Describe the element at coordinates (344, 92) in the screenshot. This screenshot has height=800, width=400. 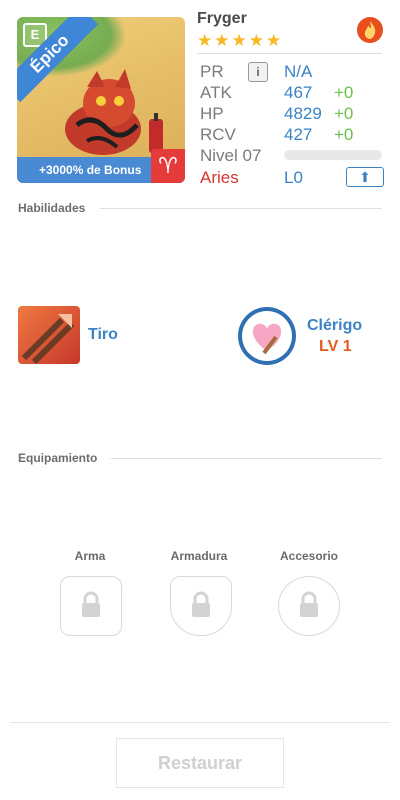
I see `atk-plus: +0` at that location.